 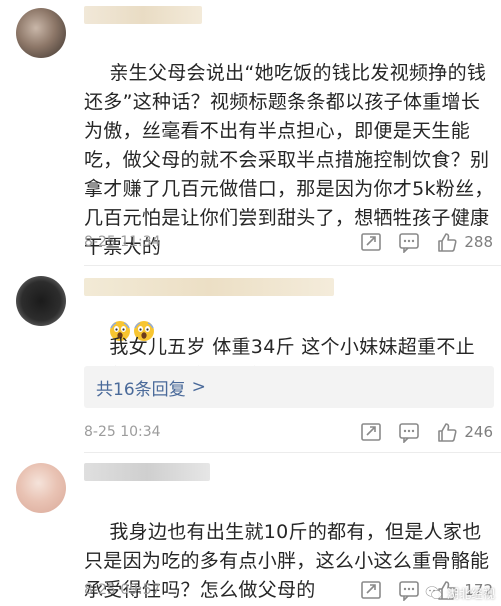 What do you see at coordinates (434, 593) in the screenshot?
I see `wechat-logo-icon` at bounding box center [434, 593].